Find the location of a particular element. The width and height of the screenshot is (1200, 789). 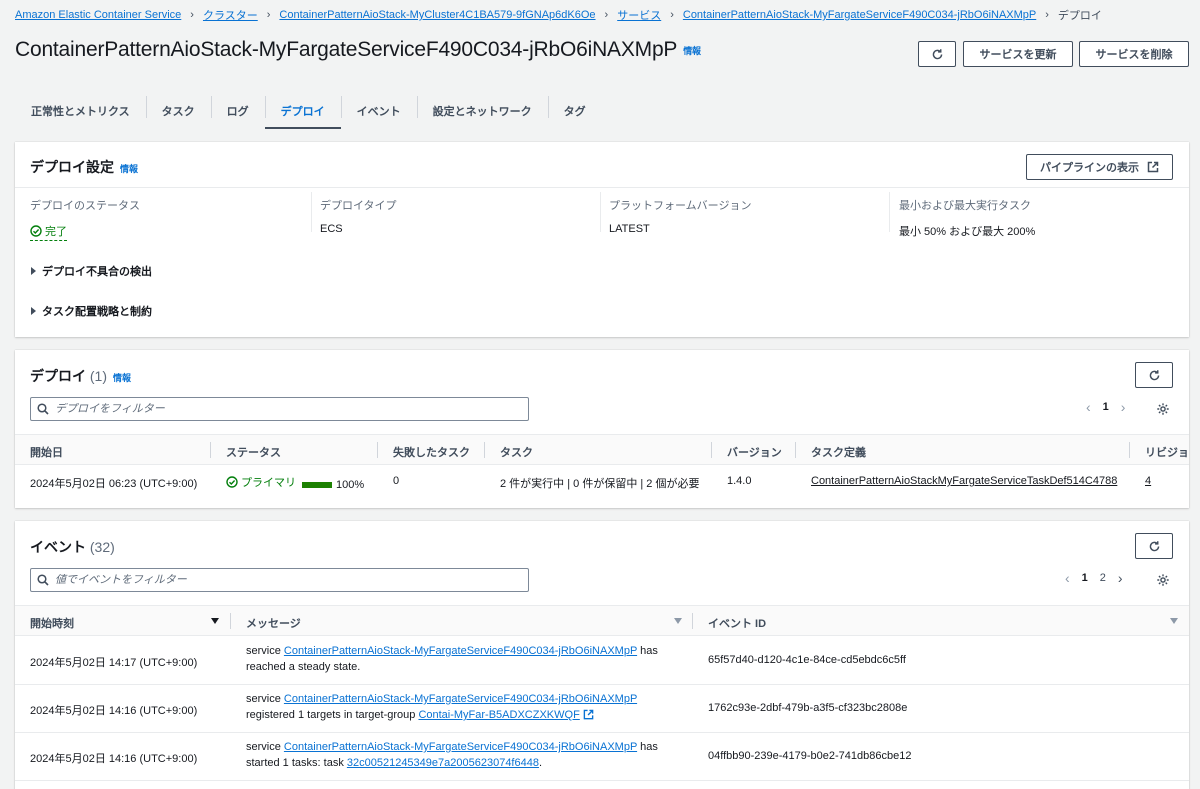

events-filter is located at coordinates (279, 580).